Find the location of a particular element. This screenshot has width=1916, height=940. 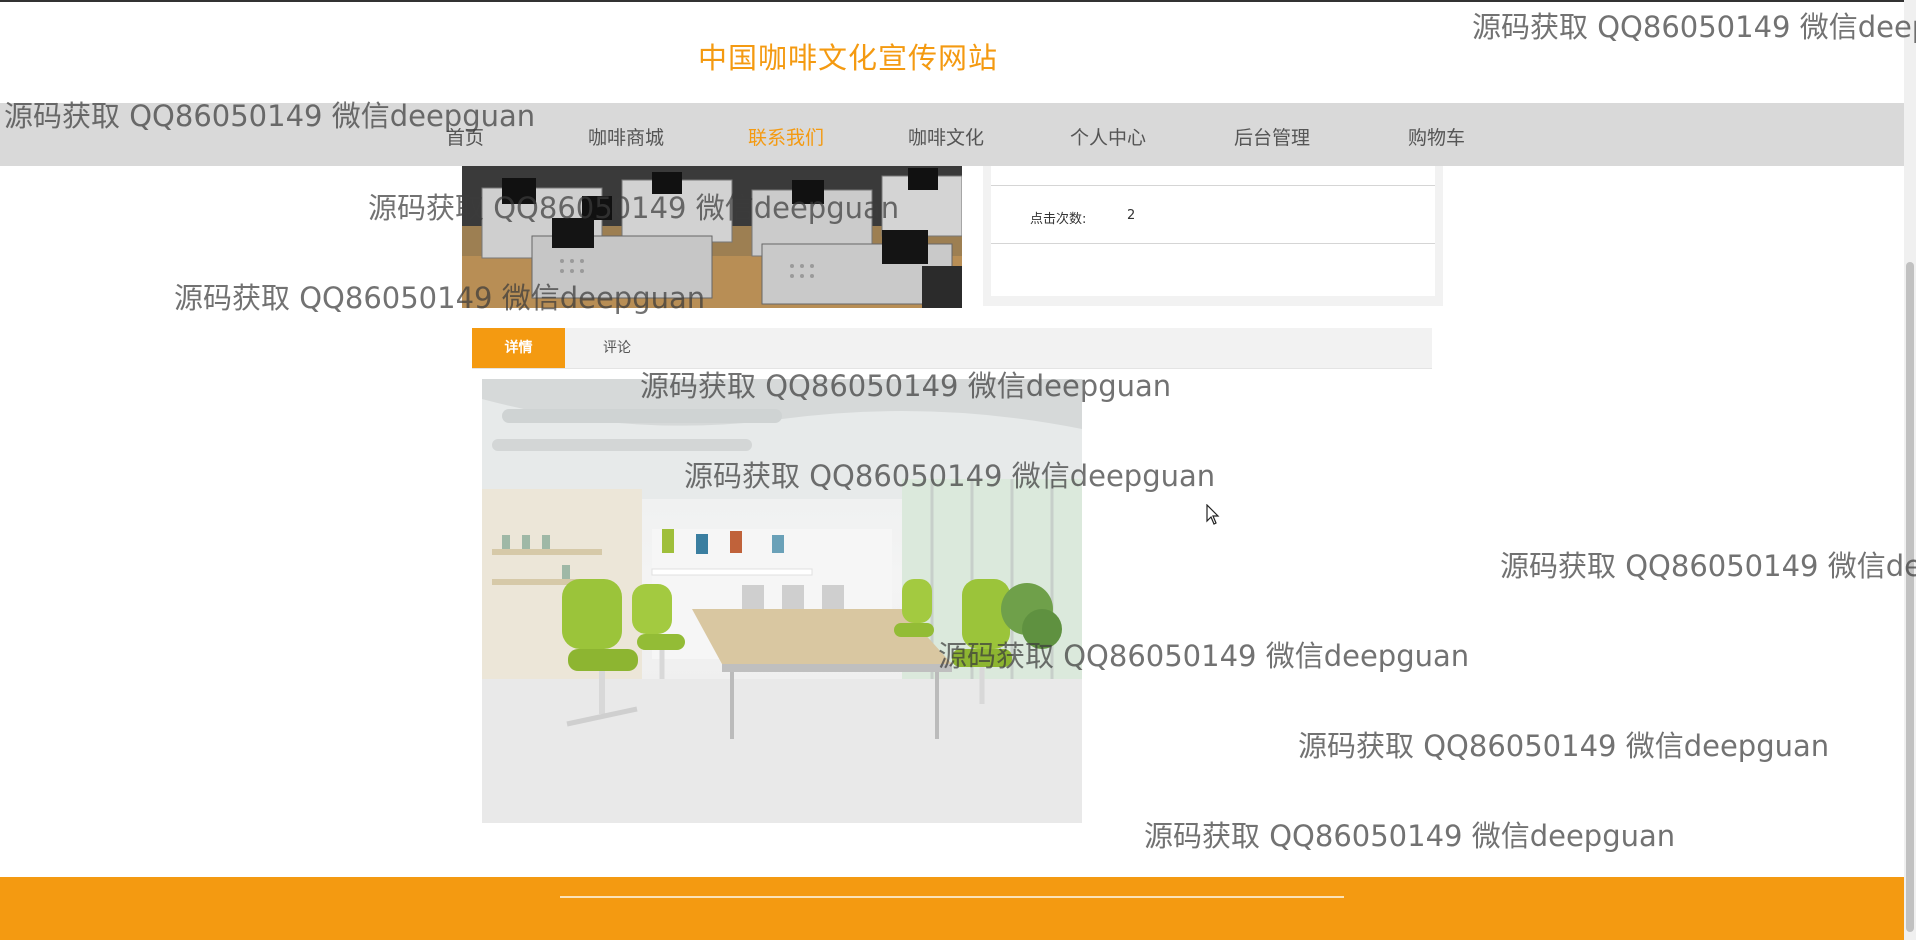

tab-comments: 评论 is located at coordinates (617, 348).